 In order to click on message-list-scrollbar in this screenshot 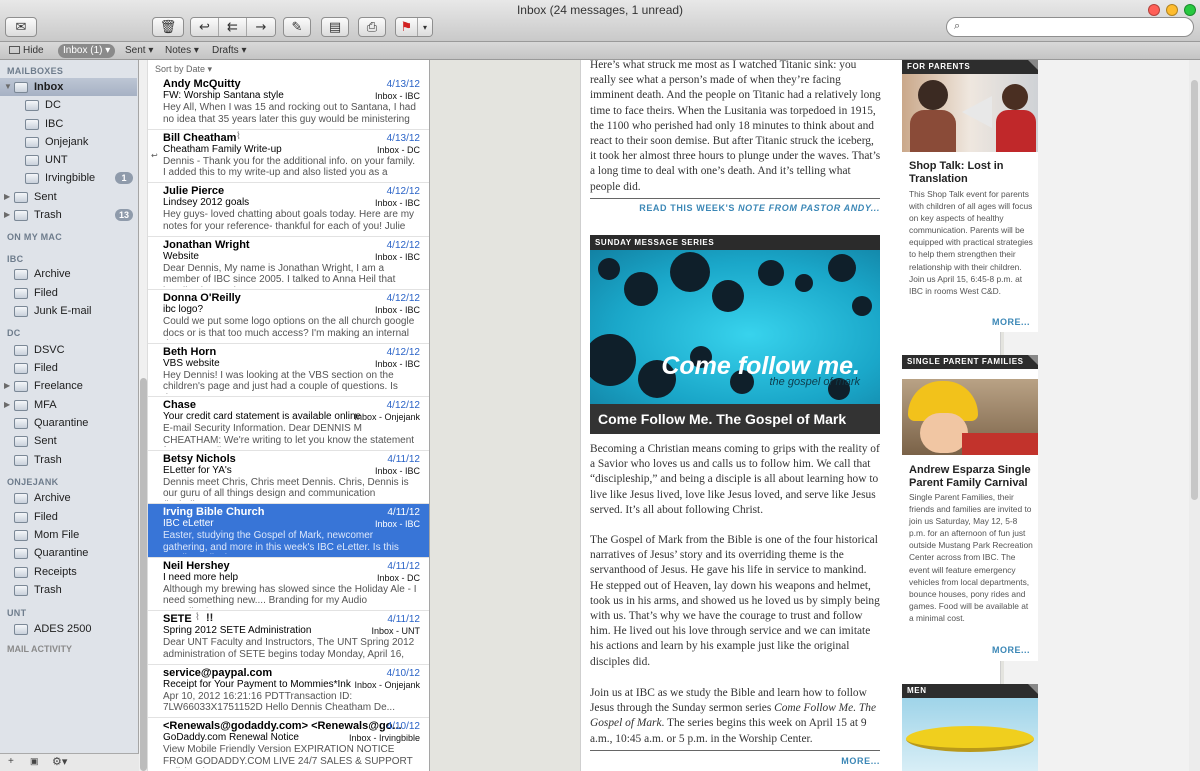, I will do `click(143, 415)`.